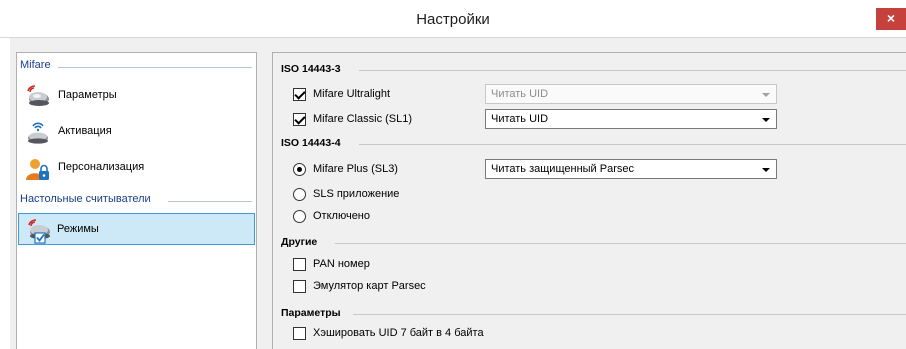  I want to click on hash-uid-checkbox-row: Хэшировать UID 7 байт в 4 байта, so click(388, 333).